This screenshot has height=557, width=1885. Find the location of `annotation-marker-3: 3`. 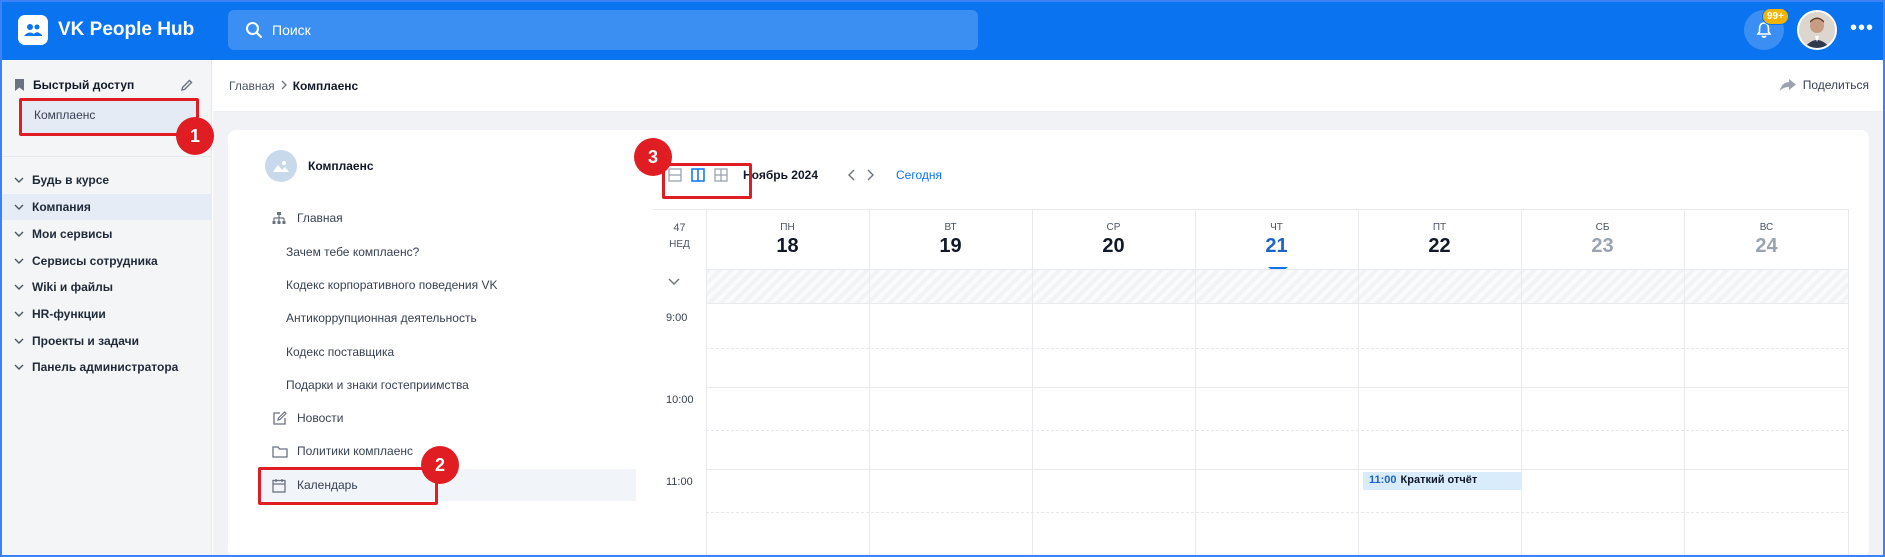

annotation-marker-3: 3 is located at coordinates (653, 157).